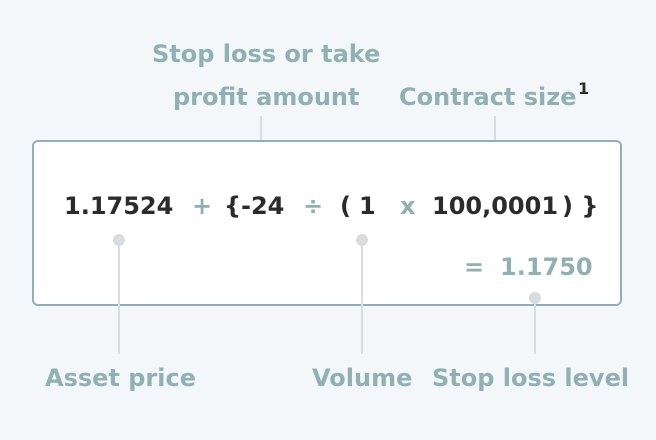  What do you see at coordinates (546, 267) in the screenshot?
I see `formula-result: 1.1750` at bounding box center [546, 267].